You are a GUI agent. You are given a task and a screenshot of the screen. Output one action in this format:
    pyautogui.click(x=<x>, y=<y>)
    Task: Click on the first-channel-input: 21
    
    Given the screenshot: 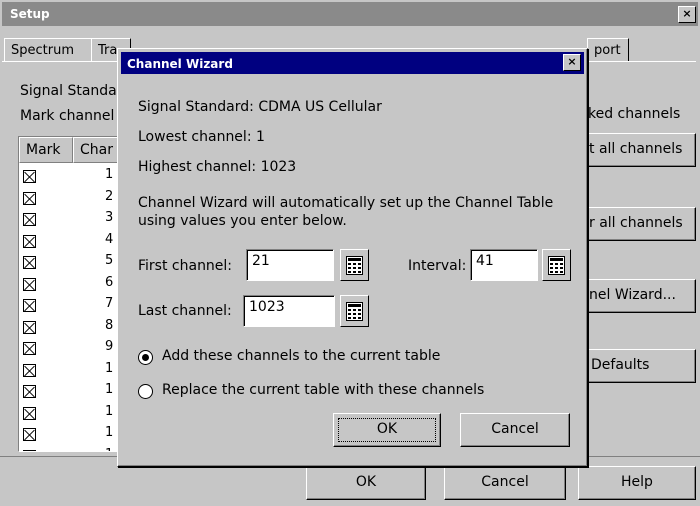 What is the action you would take?
    pyautogui.click(x=290, y=265)
    